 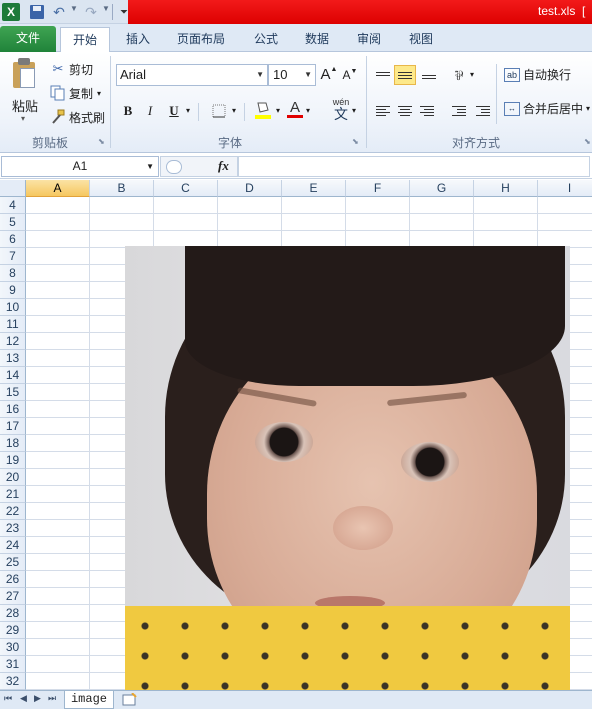 I want to click on row-header-27: 27, so click(x=13, y=596).